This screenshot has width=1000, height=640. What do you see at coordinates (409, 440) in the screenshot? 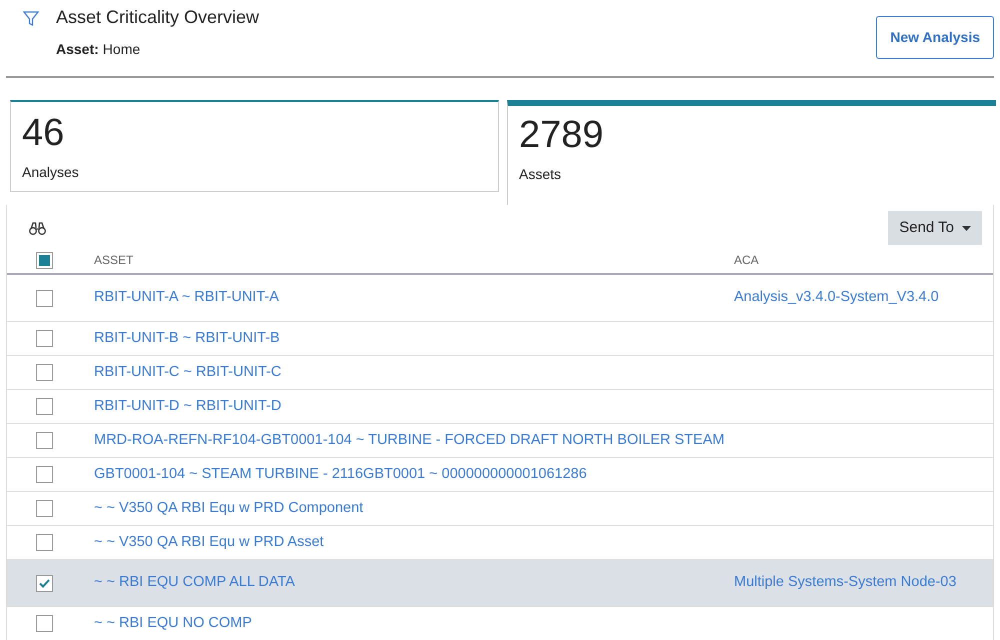
I see `asset-link: MRD-ROA-REFN-RF104-GBT0001-104 ~ TURBINE - FORCED DRAFT NORTH BOILER STEAM` at bounding box center [409, 440].